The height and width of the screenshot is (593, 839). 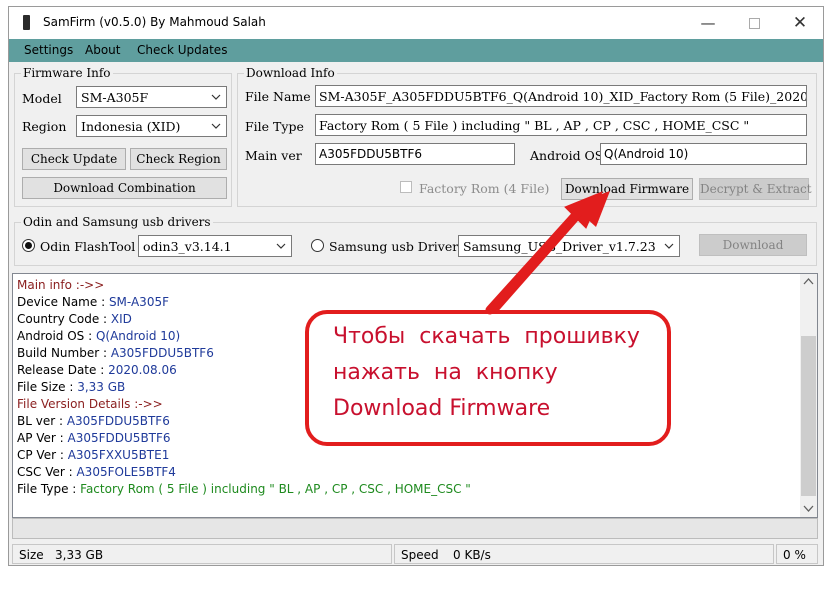 I want to click on annotation-arrow, so click(x=547, y=253).